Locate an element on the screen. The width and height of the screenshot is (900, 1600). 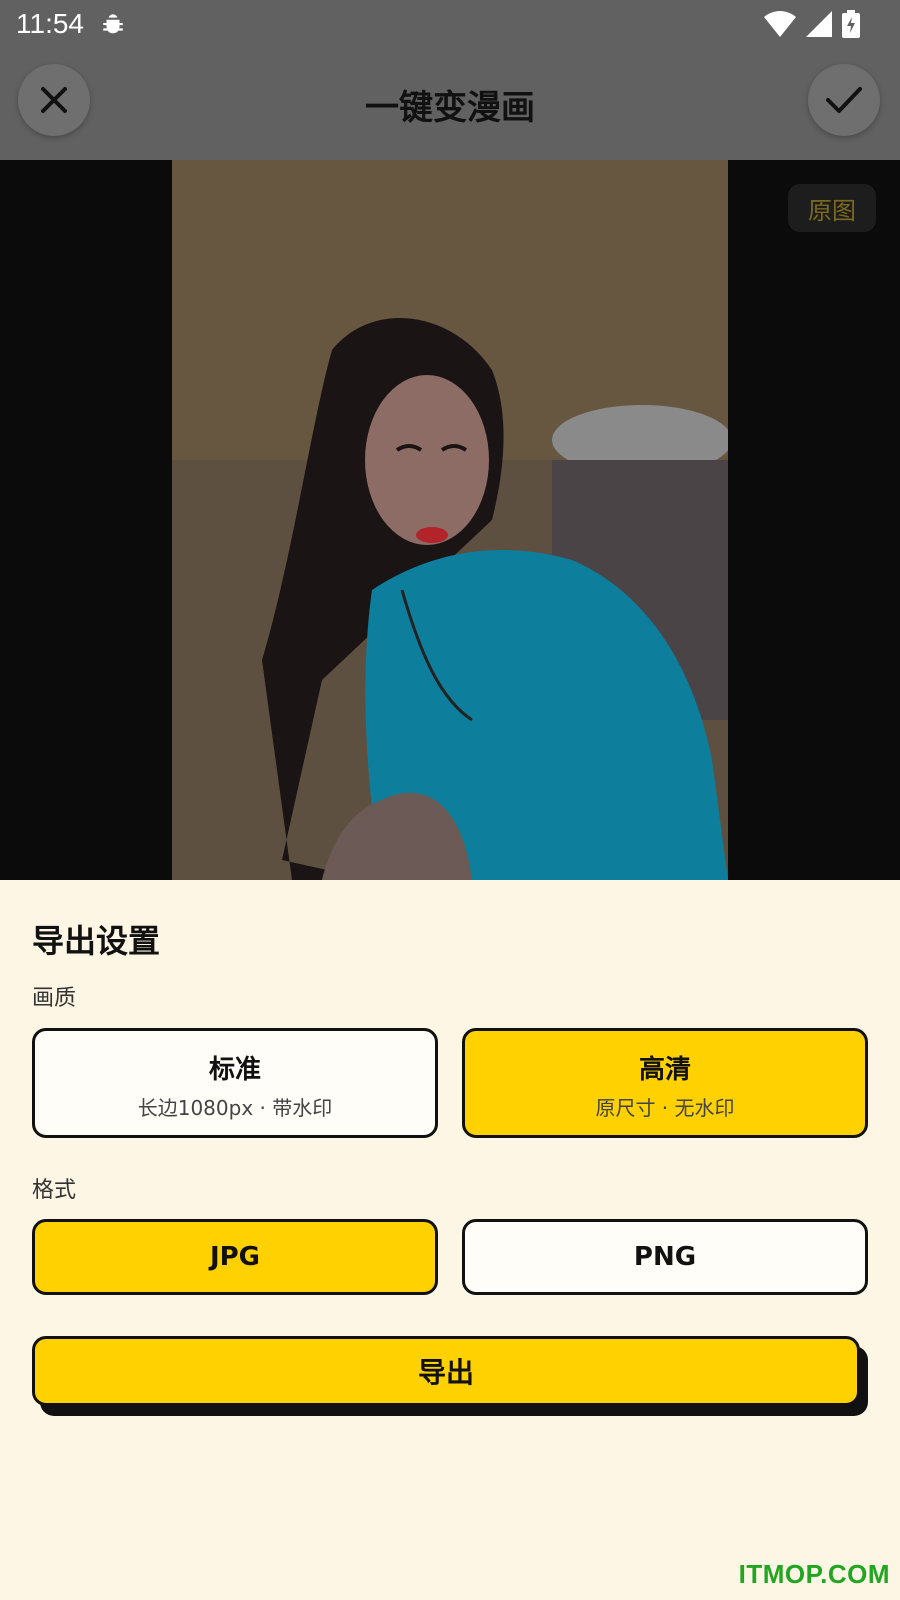
format-option-png: PNG is located at coordinates (665, 1257).